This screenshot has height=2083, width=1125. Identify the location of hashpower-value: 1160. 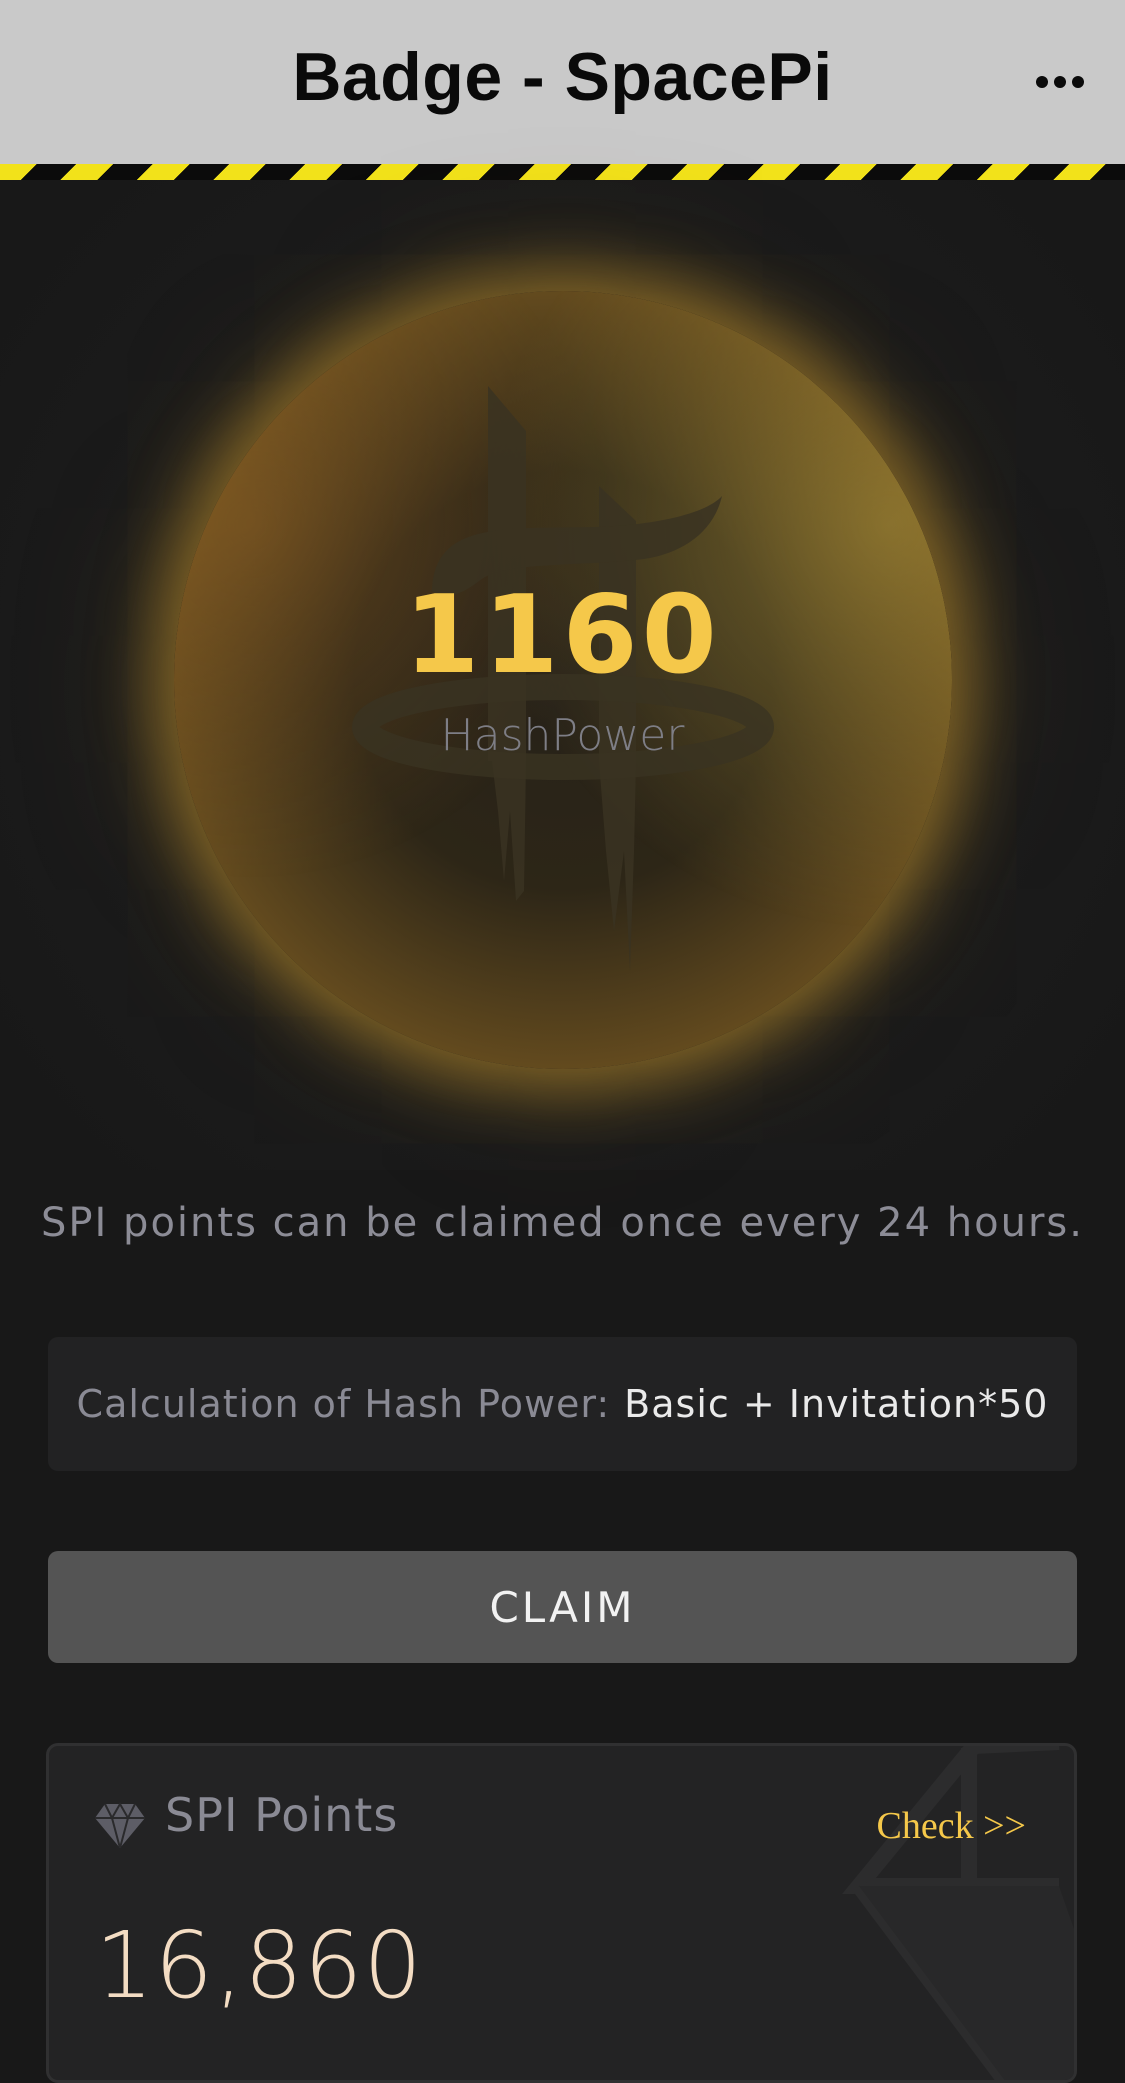
(562, 635).